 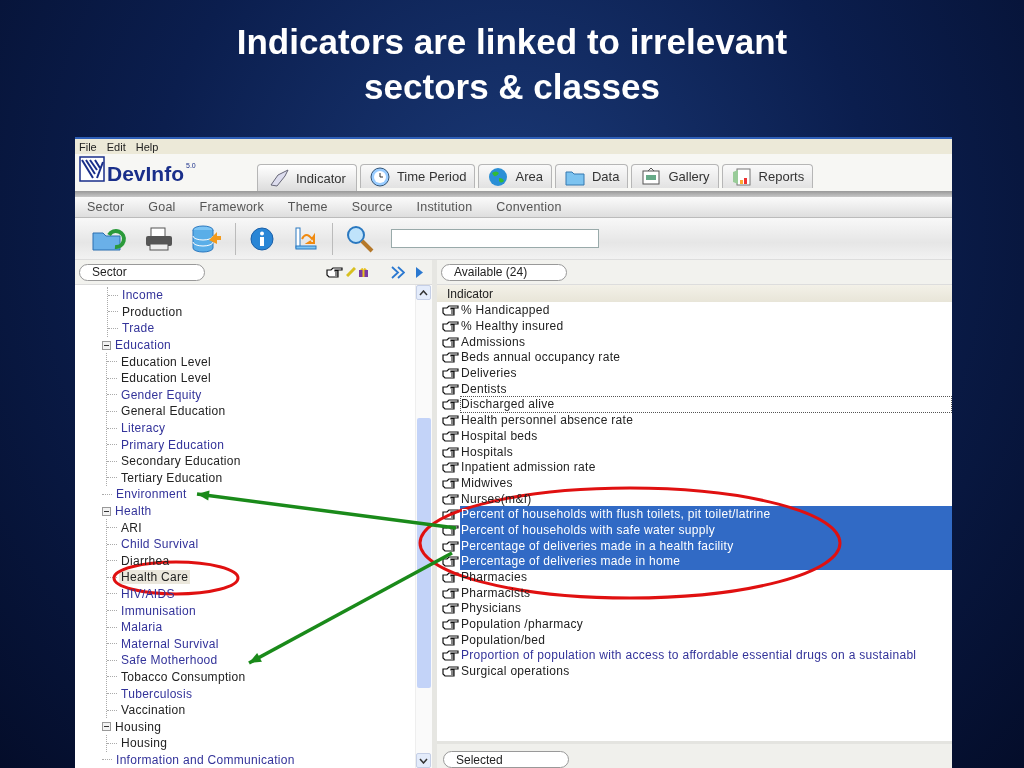 What do you see at coordinates (706, 358) in the screenshot?
I see `indicator-item: Beds annual occupancy rate` at bounding box center [706, 358].